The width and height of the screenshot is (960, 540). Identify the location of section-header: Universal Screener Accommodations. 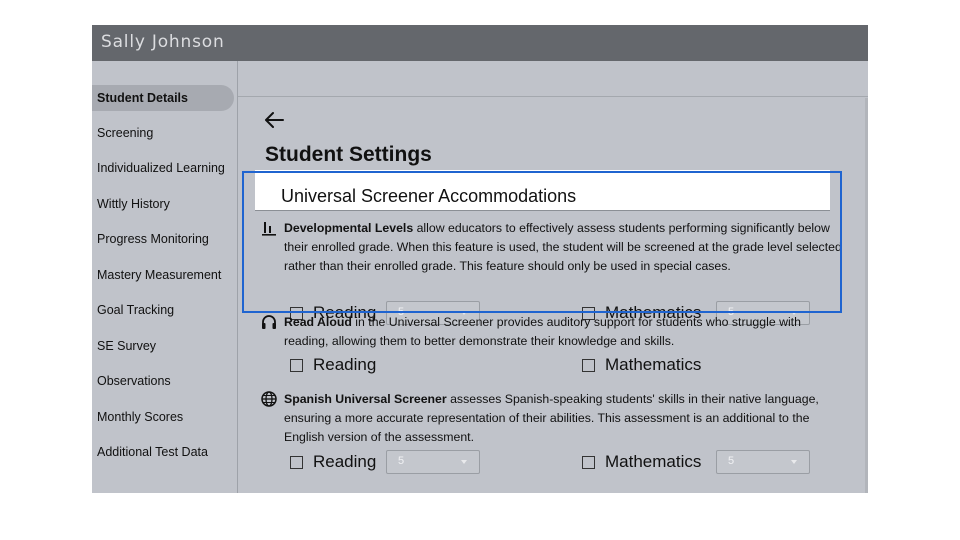
(542, 190).